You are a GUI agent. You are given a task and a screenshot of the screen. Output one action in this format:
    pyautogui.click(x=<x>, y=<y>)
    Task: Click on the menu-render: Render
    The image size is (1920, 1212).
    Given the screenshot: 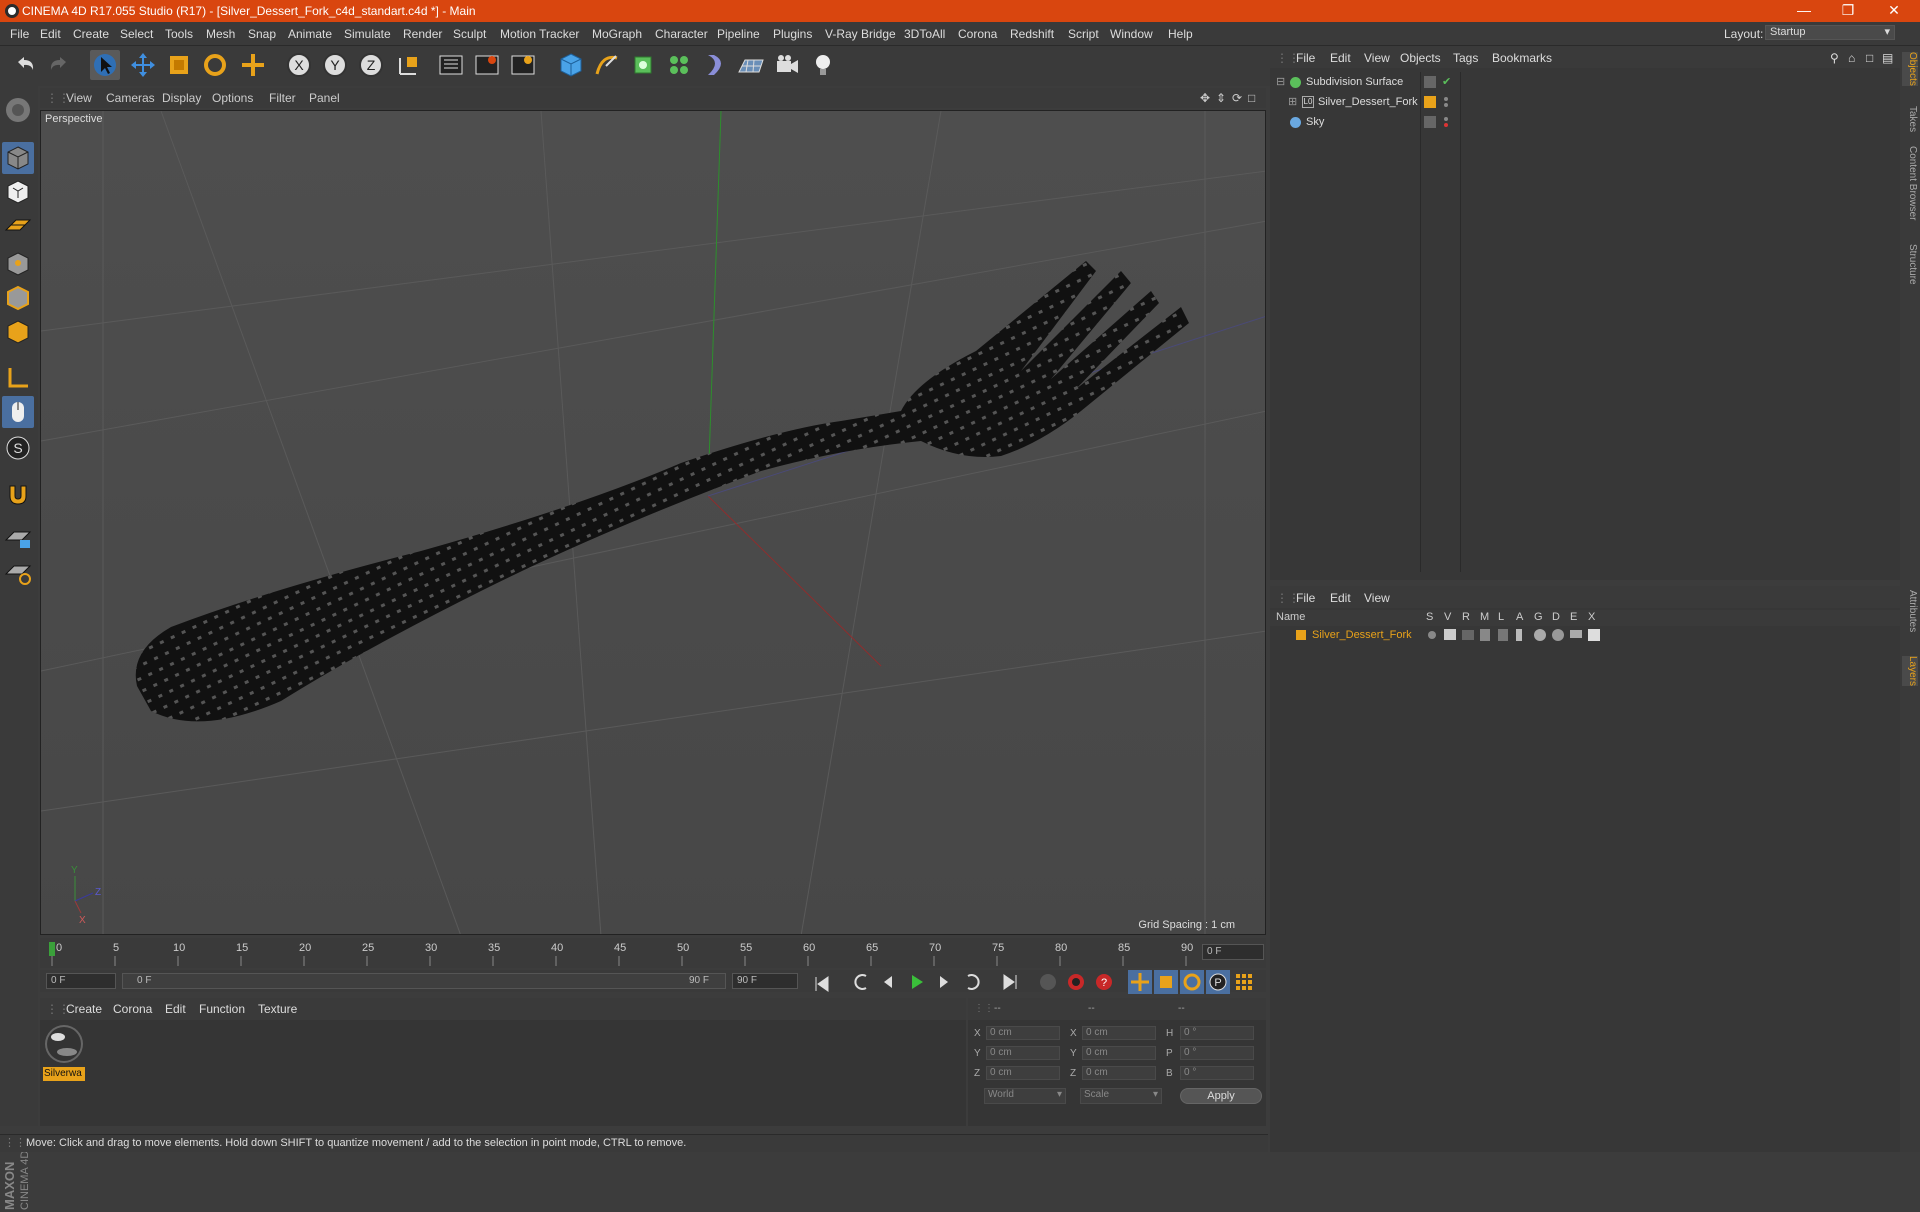 What is the action you would take?
    pyautogui.click(x=422, y=34)
    